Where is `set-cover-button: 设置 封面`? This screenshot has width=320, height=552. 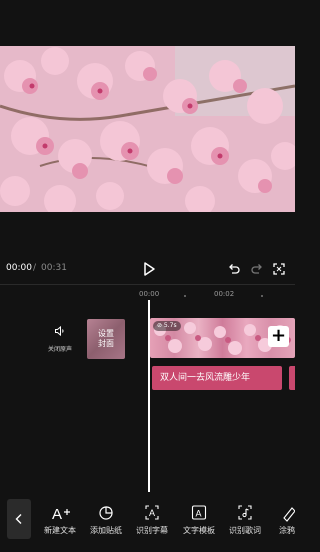 set-cover-button: 设置 封面 is located at coordinates (106, 339).